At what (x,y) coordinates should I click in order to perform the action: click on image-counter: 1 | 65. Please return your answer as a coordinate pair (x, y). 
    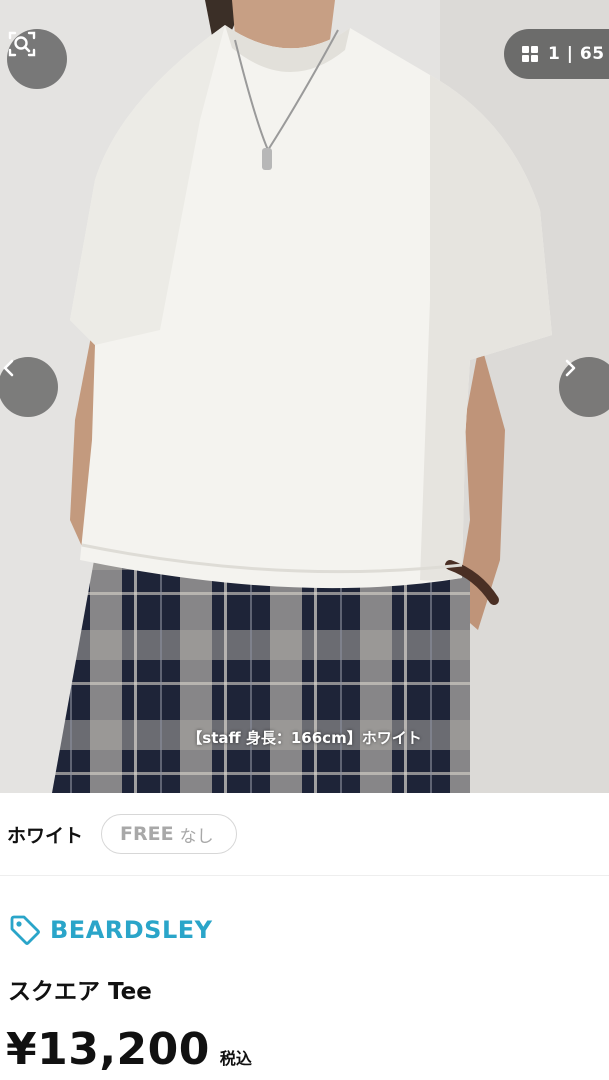
    Looking at the image, I should click on (556, 54).